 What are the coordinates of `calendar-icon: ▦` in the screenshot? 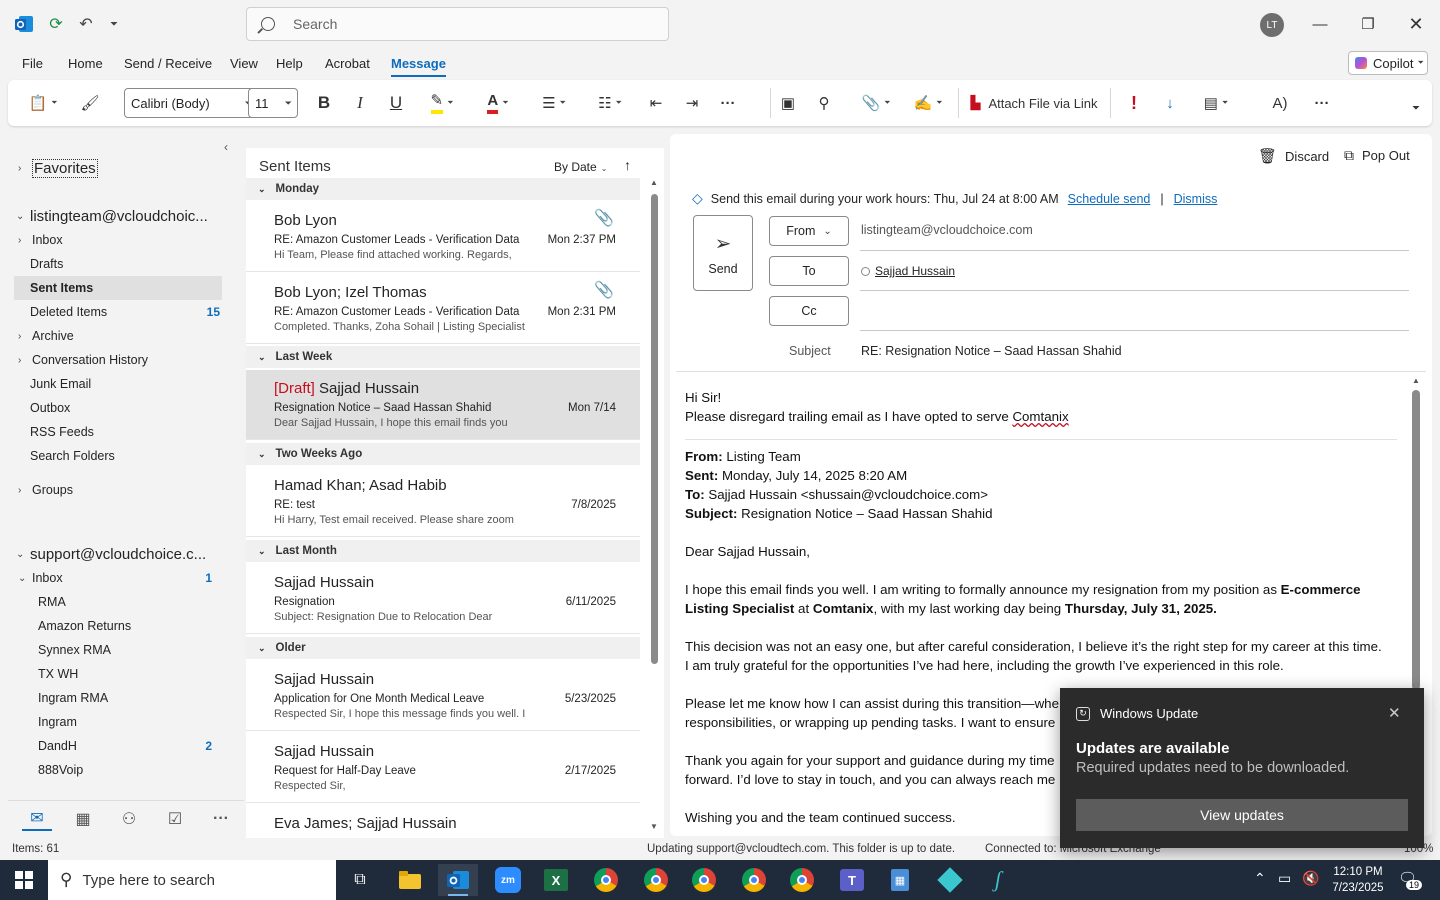 It's located at (83, 819).